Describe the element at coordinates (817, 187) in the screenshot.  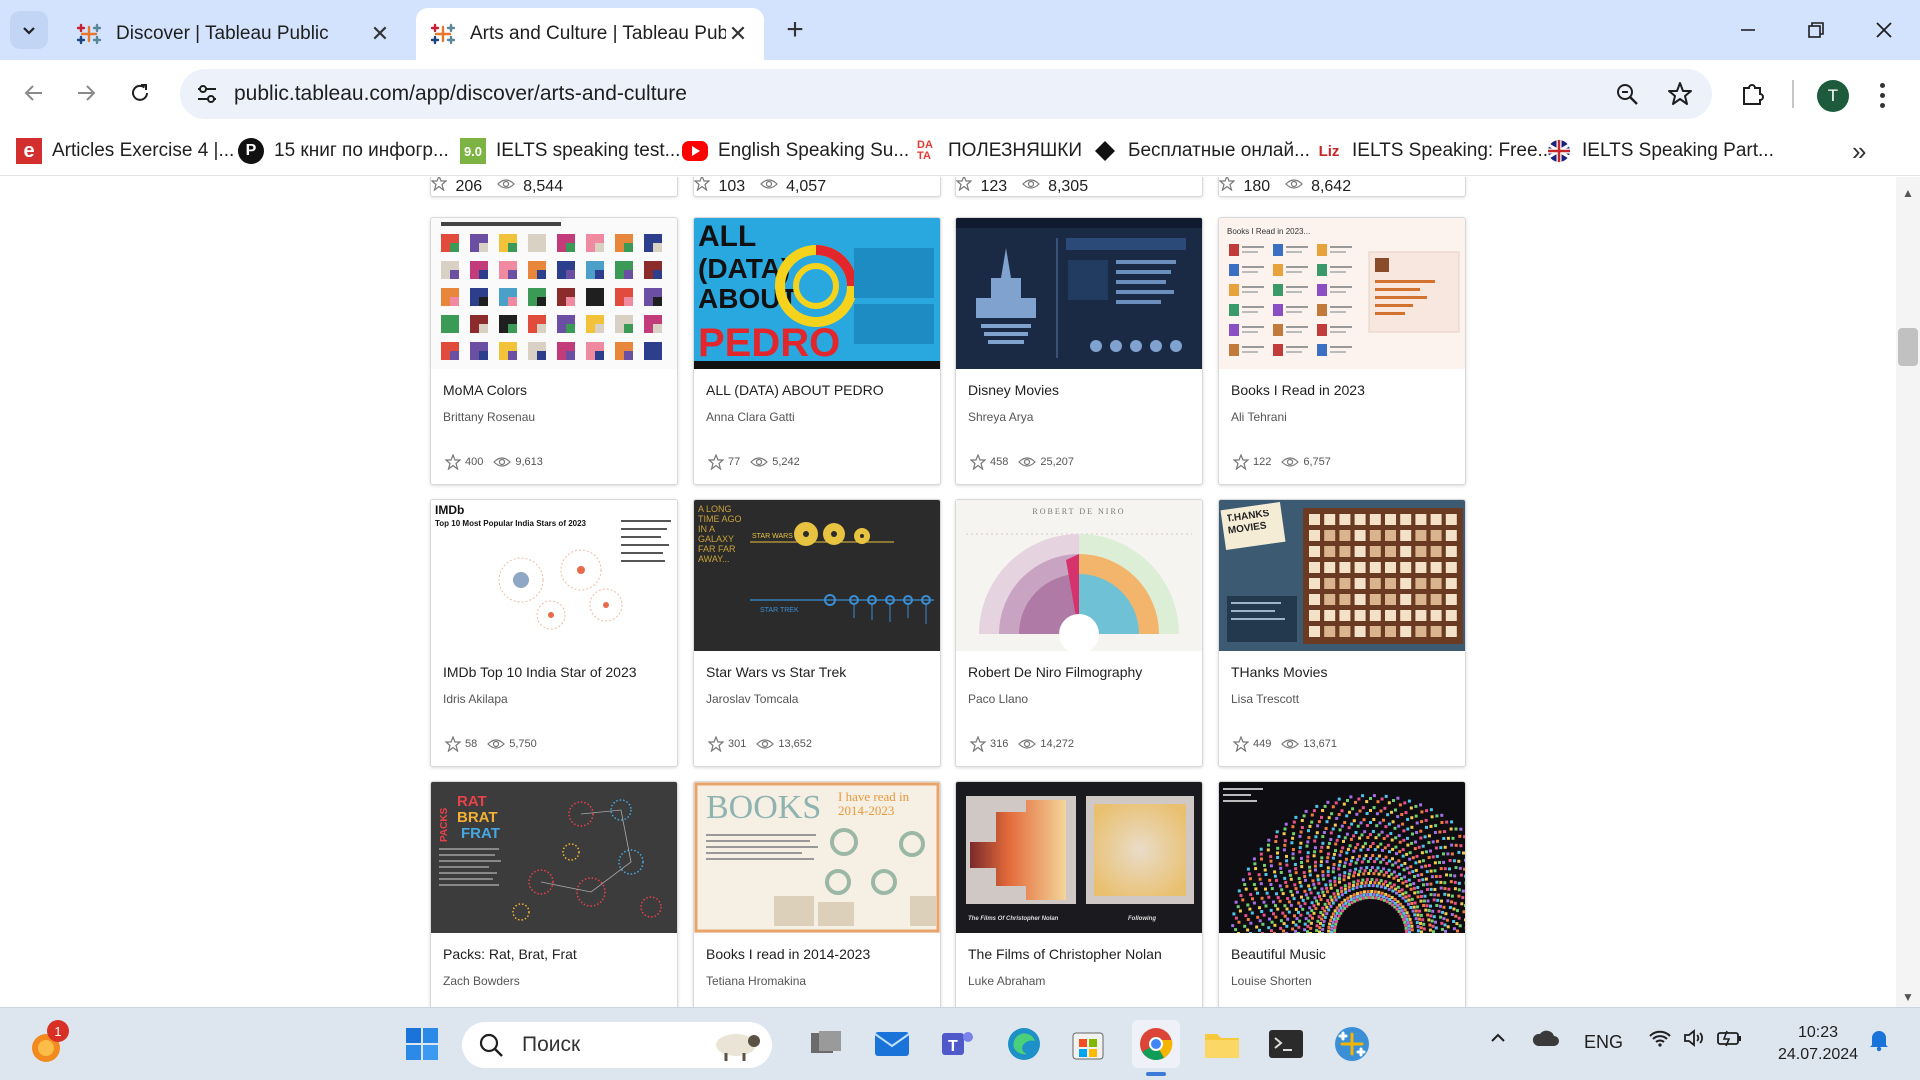
I see `viz-card-partial: 103 4,057` at that location.